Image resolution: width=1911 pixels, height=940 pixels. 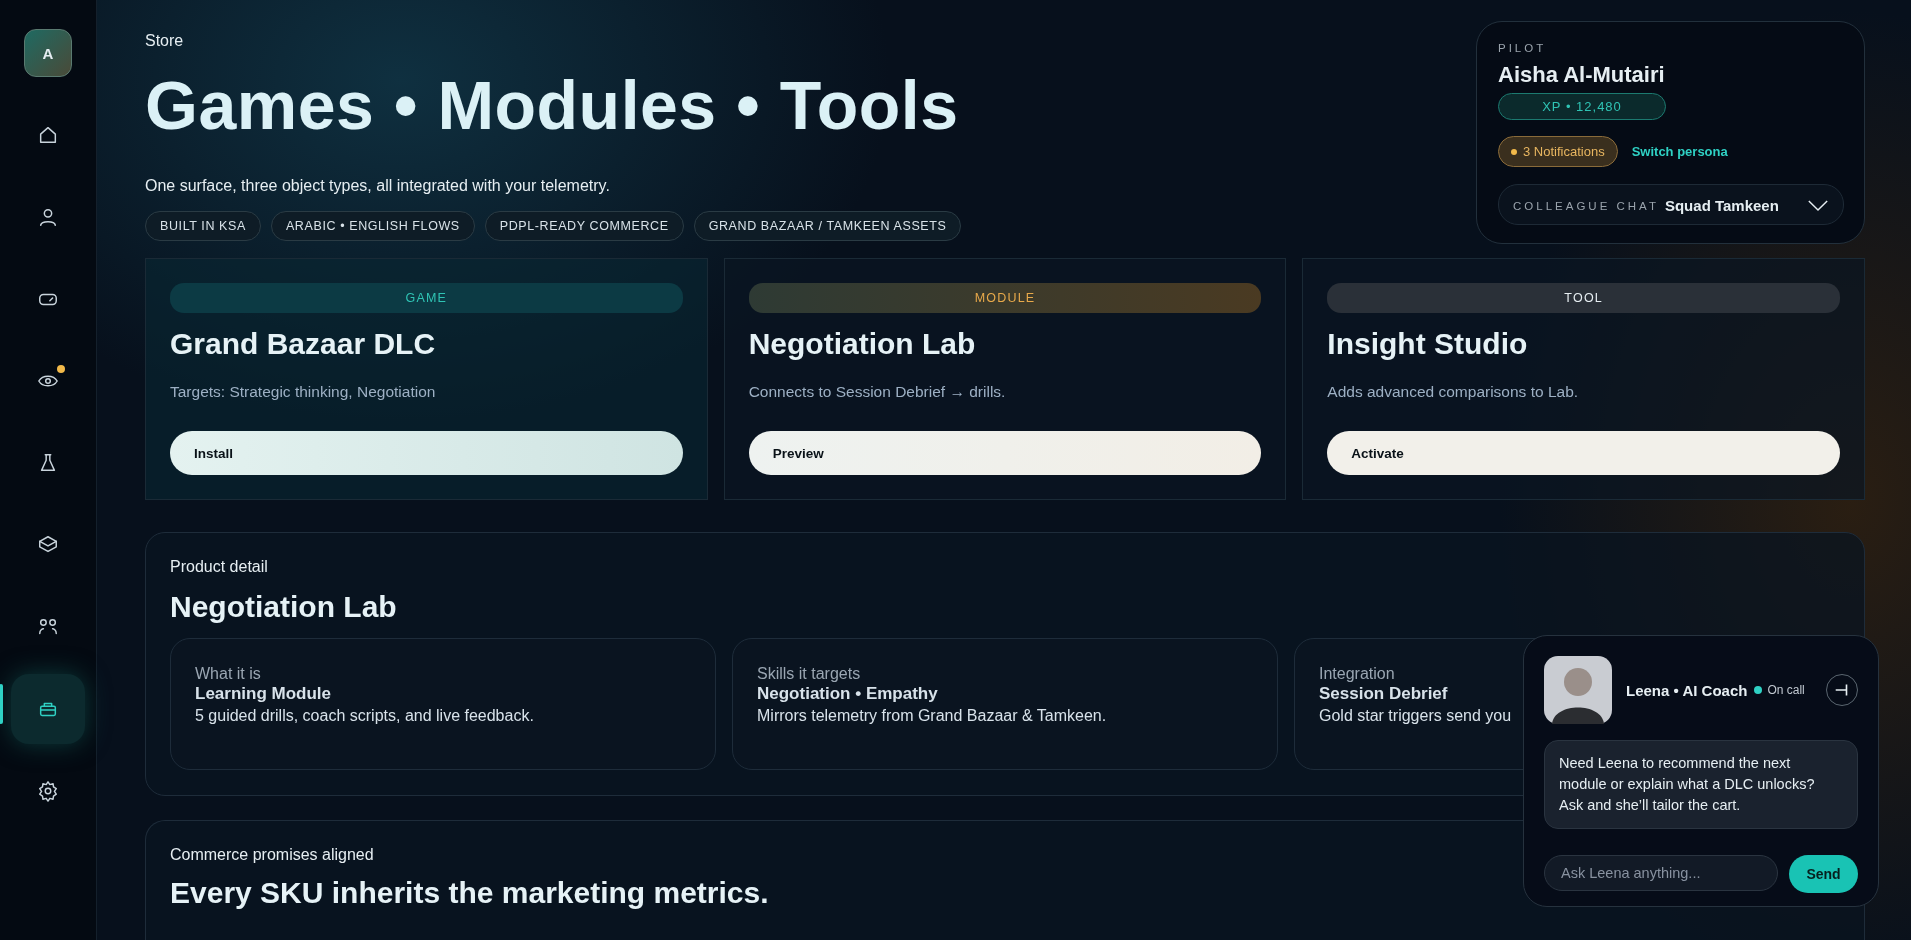 What do you see at coordinates (378, 185) in the screenshot?
I see `page-subtitle: One surface, three object types, all integrated with your telemetry.` at bounding box center [378, 185].